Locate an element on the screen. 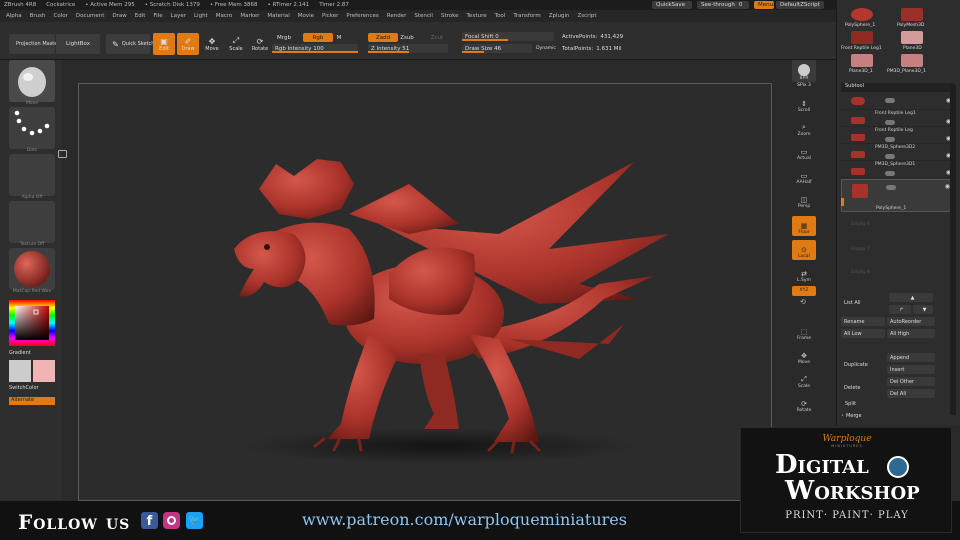  move-up-arrow-icon: ▲ is located at coordinates (911, 297).